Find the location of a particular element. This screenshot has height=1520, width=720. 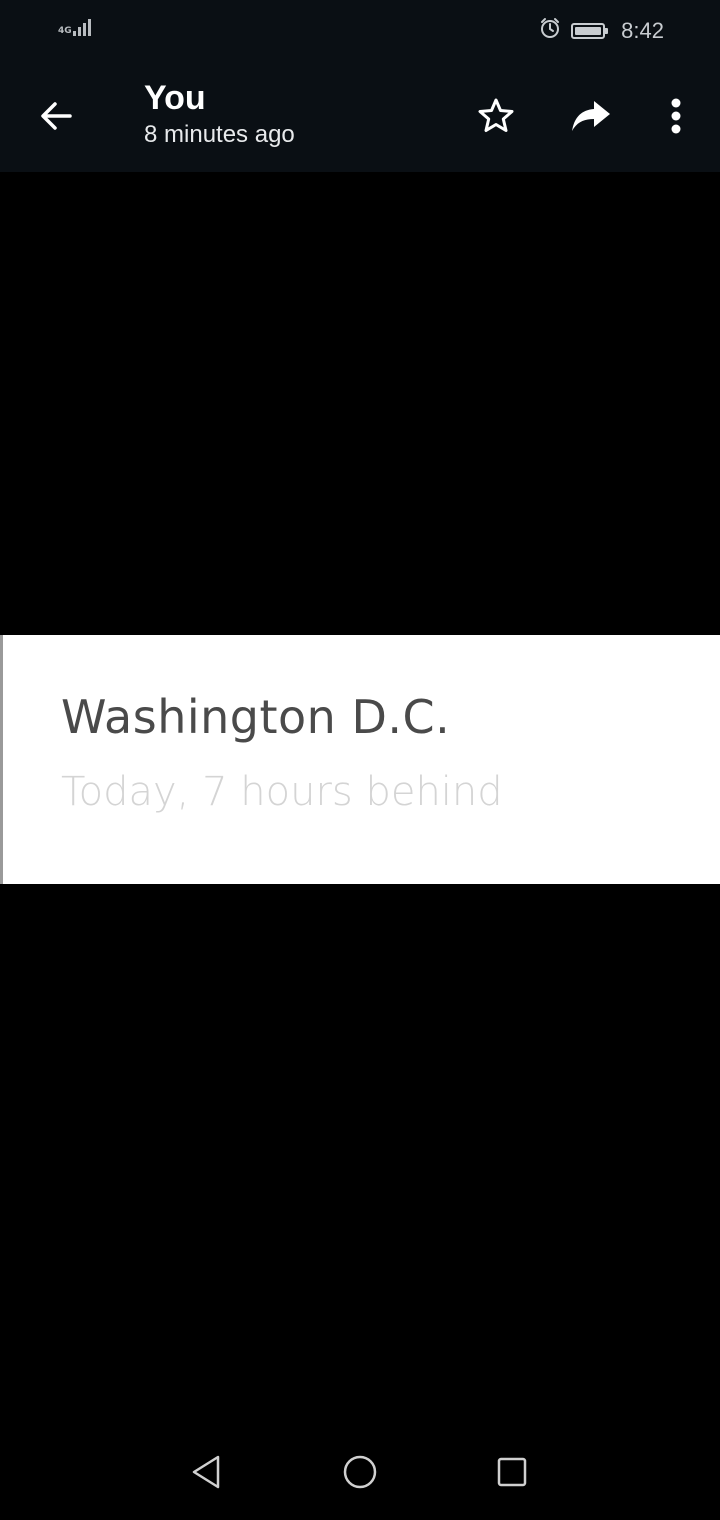

nav-back-button is located at coordinates (206, 1472).